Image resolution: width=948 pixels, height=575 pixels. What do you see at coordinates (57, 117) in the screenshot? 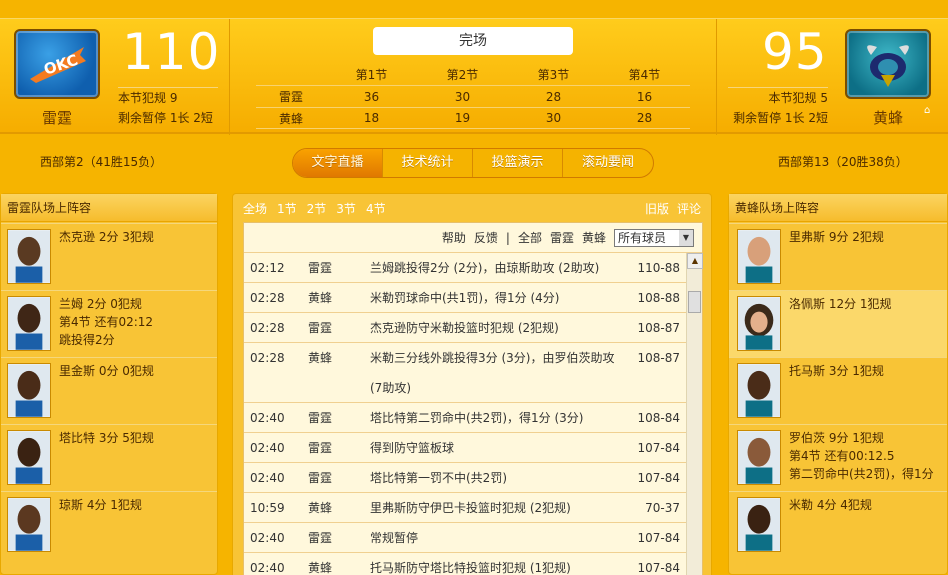
I see `home-team-name: 雷霆` at bounding box center [57, 117].